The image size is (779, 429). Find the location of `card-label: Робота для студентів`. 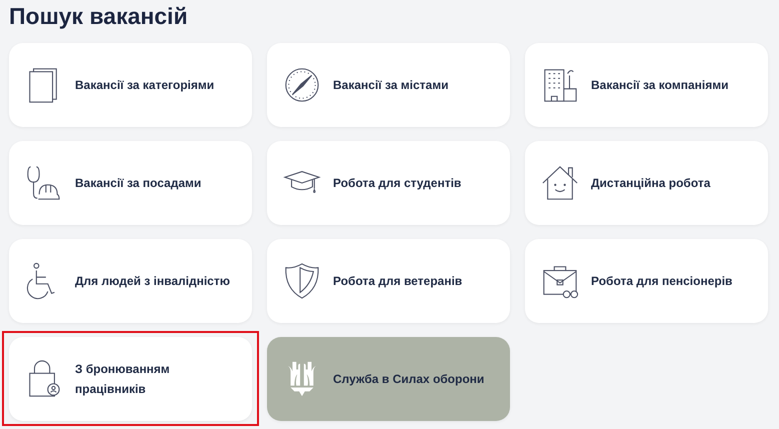

card-label: Робота для студентів is located at coordinates (397, 183).